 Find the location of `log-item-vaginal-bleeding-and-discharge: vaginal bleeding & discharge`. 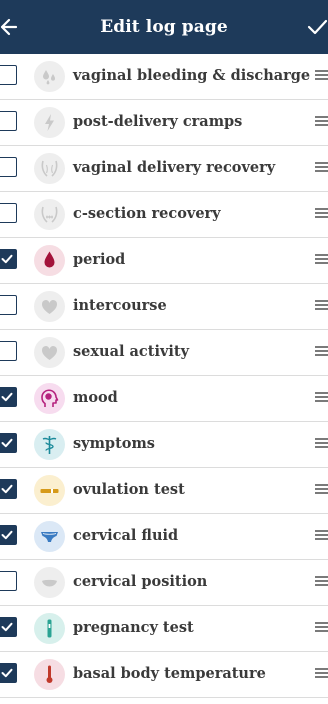

log-item-vaginal-bleeding-and-discharge: vaginal bleeding & discharge is located at coordinates (164, 77).